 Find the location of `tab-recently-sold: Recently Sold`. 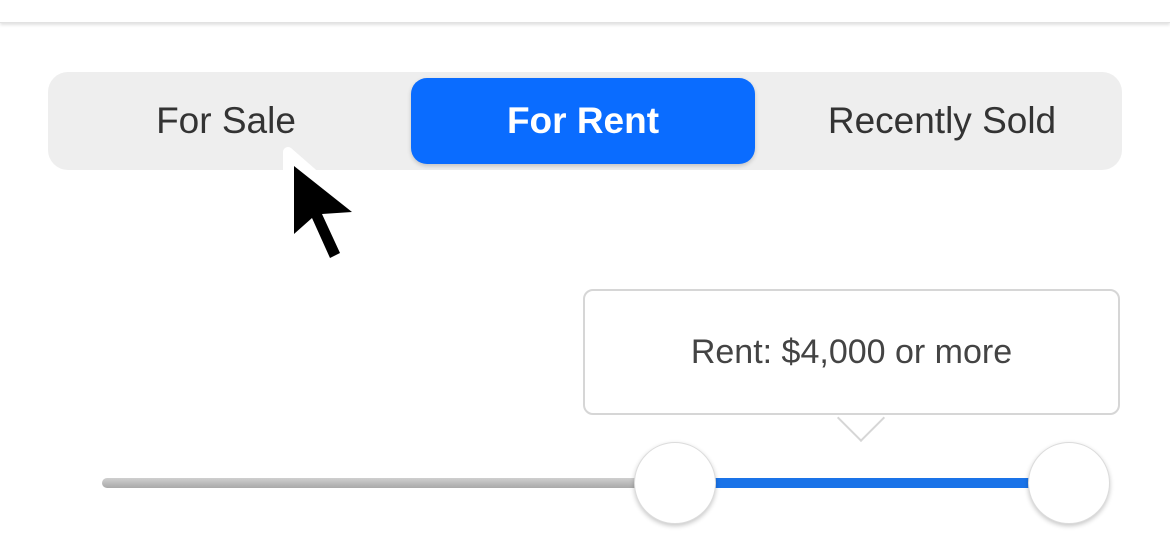

tab-recently-sold: Recently Sold is located at coordinates (942, 121).